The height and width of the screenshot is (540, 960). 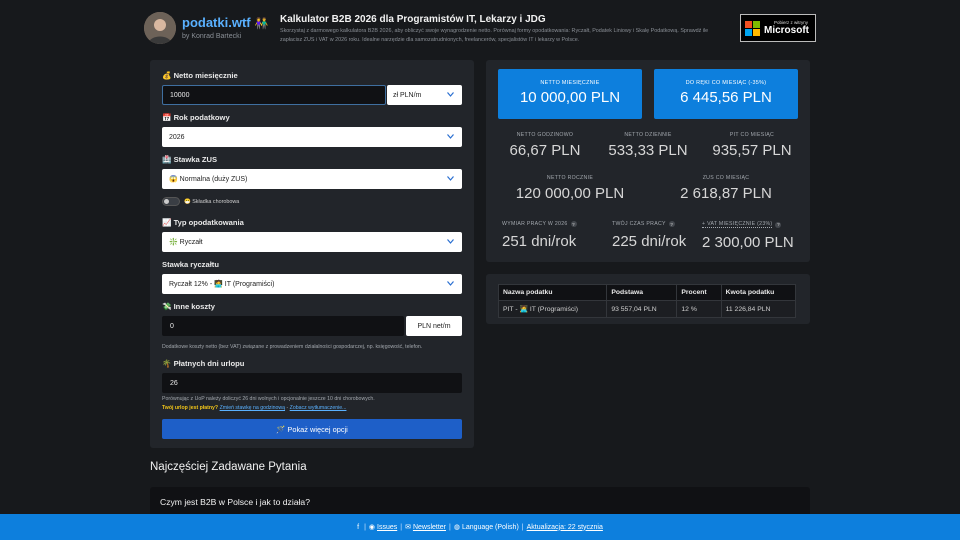 What do you see at coordinates (274, 95) in the screenshot?
I see `netto-input: 10000` at bounding box center [274, 95].